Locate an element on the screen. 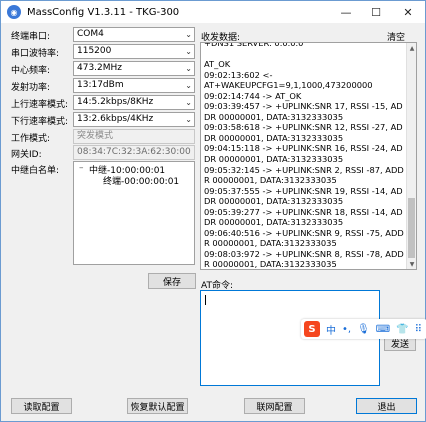  exit-button: 退出 is located at coordinates (386, 406).